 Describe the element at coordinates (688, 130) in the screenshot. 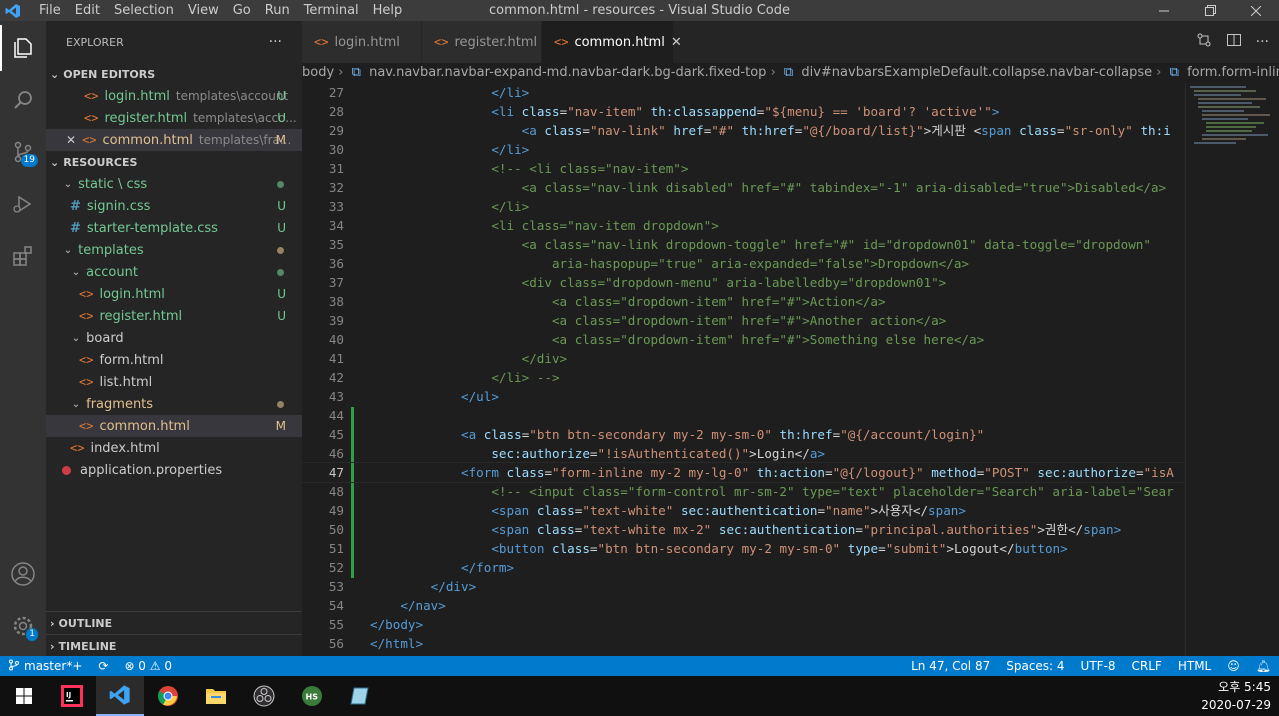

I see `code-token: href` at that location.